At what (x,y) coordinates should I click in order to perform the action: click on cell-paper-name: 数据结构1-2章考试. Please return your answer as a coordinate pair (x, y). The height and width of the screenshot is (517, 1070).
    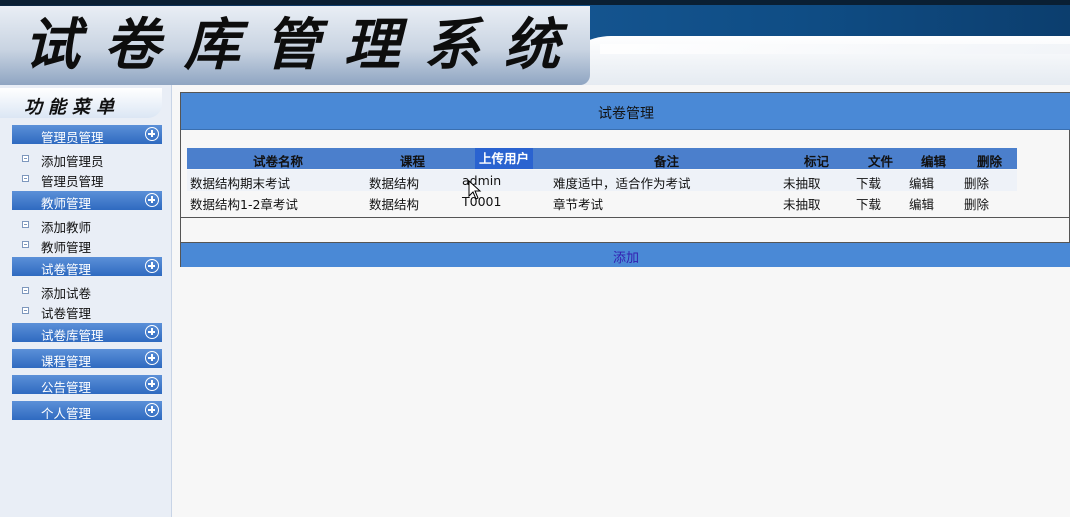
    Looking at the image, I should click on (244, 204).